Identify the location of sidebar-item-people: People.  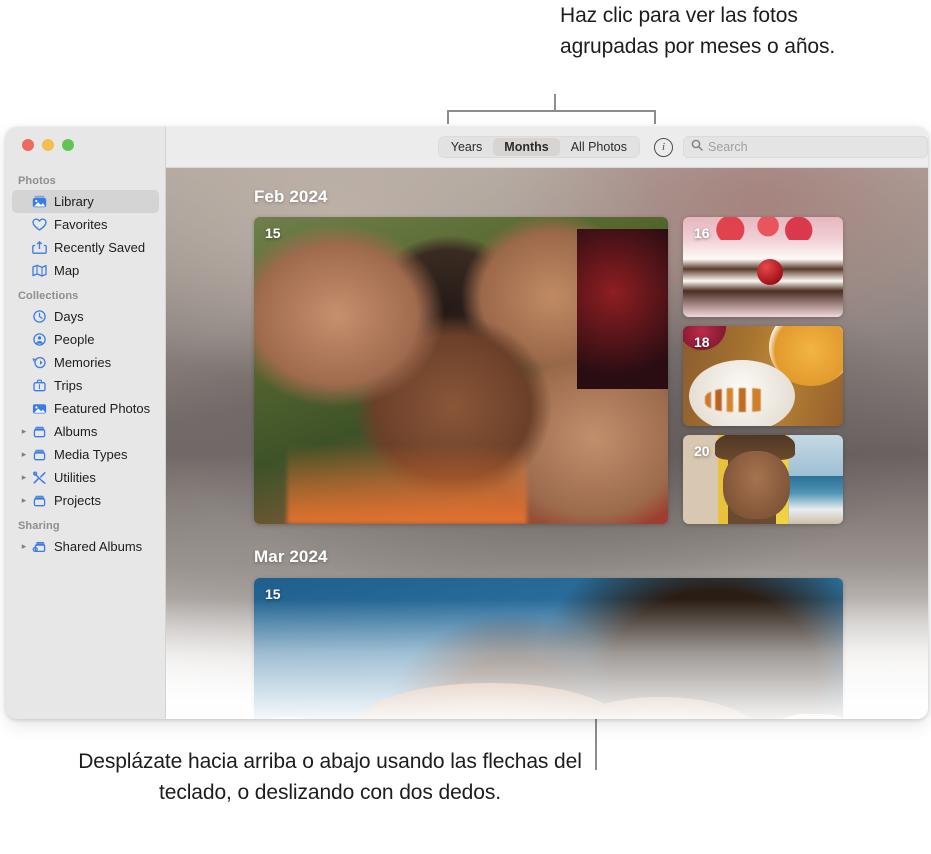
(85, 339).